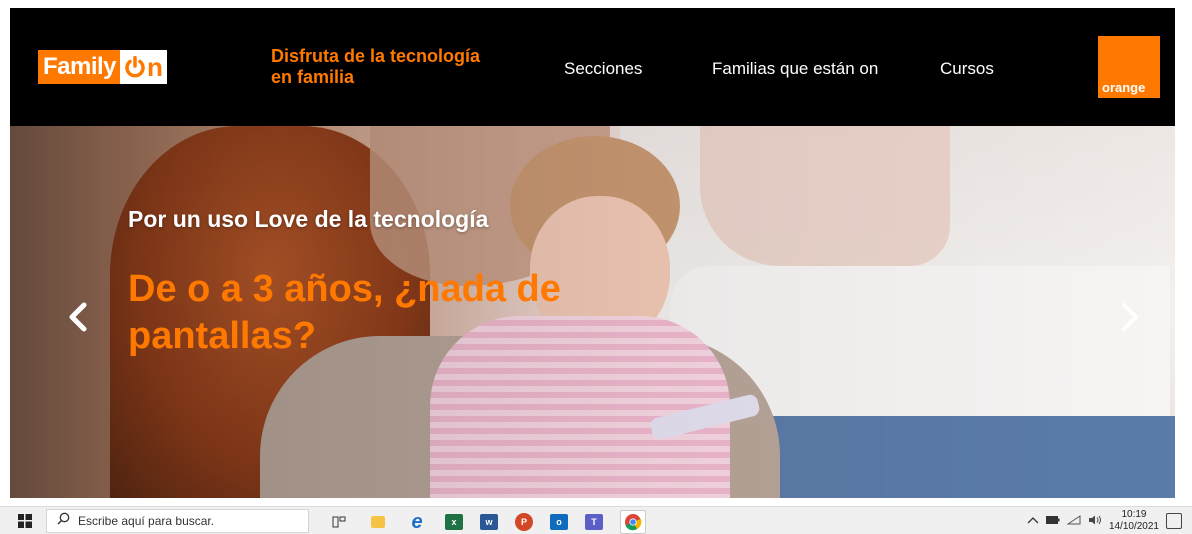 This screenshot has width=1192, height=534. What do you see at coordinates (1124, 87) in the screenshot?
I see `orange-logo-text: orange` at bounding box center [1124, 87].